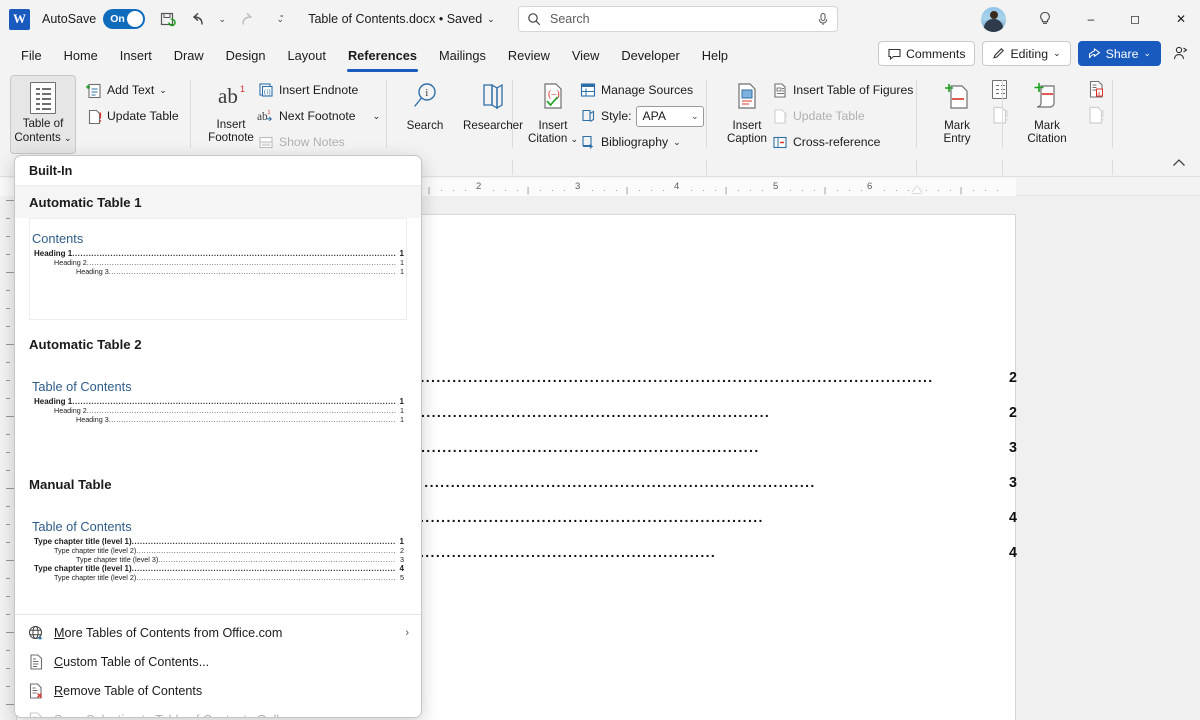 This screenshot has height=720, width=1200. Describe the element at coordinates (1047, 114) in the screenshot. I see `mark-citation-button: Mark Citation` at that location.